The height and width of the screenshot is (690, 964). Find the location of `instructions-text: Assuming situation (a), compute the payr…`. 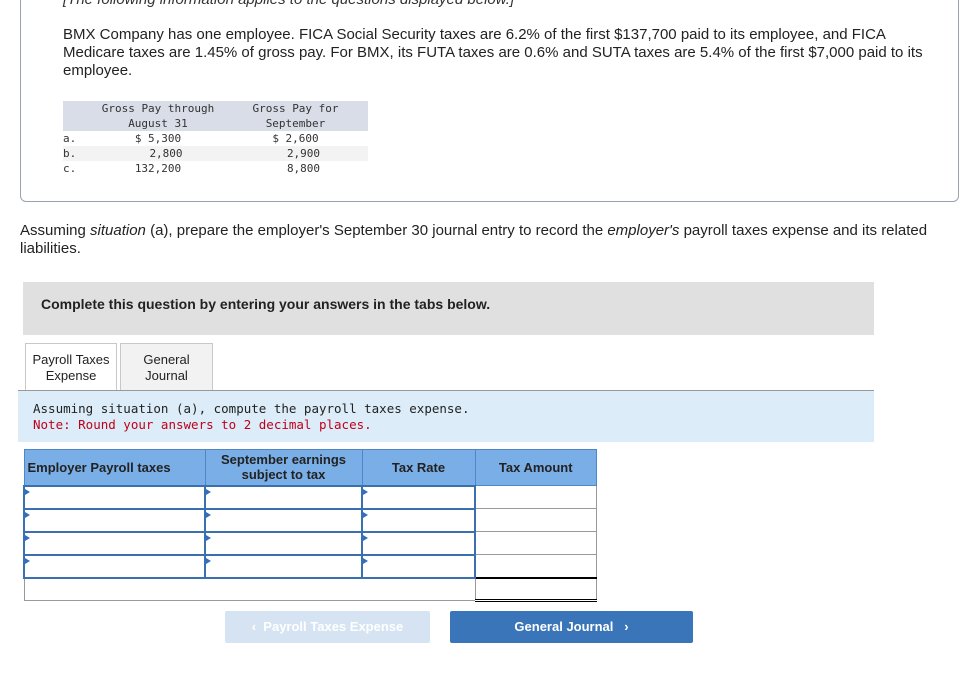

instructions-text: Assuming situation (a), compute the payr… is located at coordinates (251, 408).